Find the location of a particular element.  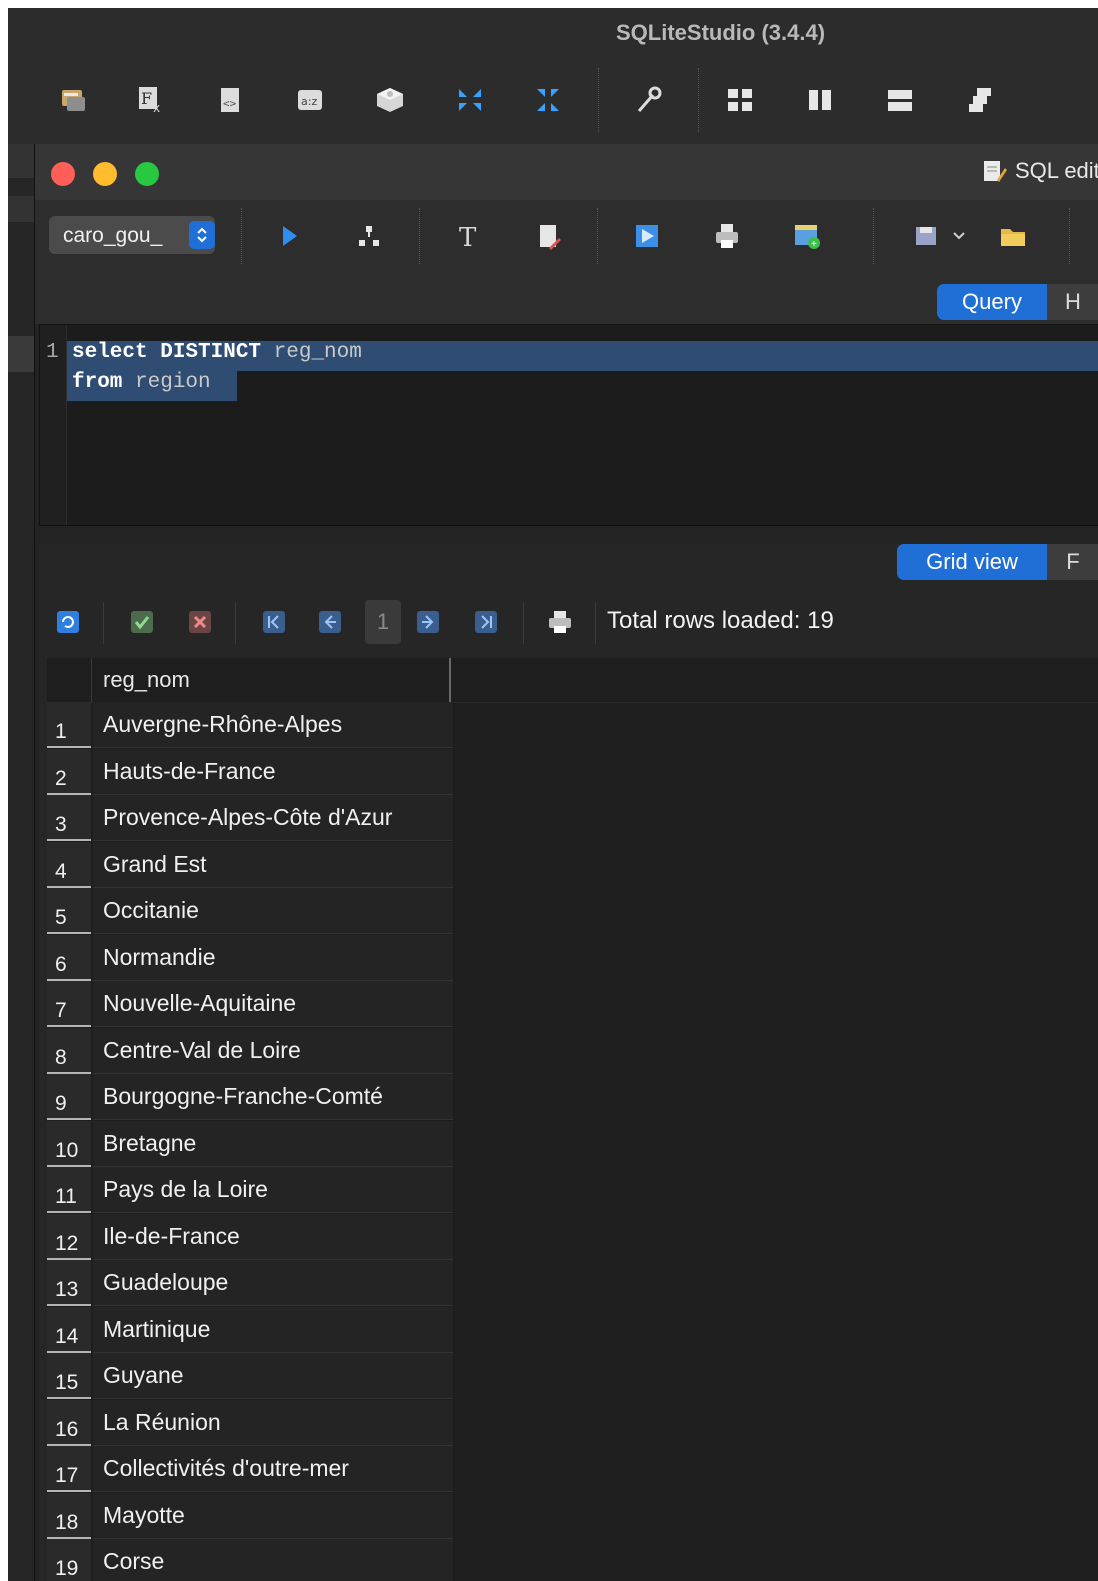

row-number: 15 is located at coordinates (69, 1376).